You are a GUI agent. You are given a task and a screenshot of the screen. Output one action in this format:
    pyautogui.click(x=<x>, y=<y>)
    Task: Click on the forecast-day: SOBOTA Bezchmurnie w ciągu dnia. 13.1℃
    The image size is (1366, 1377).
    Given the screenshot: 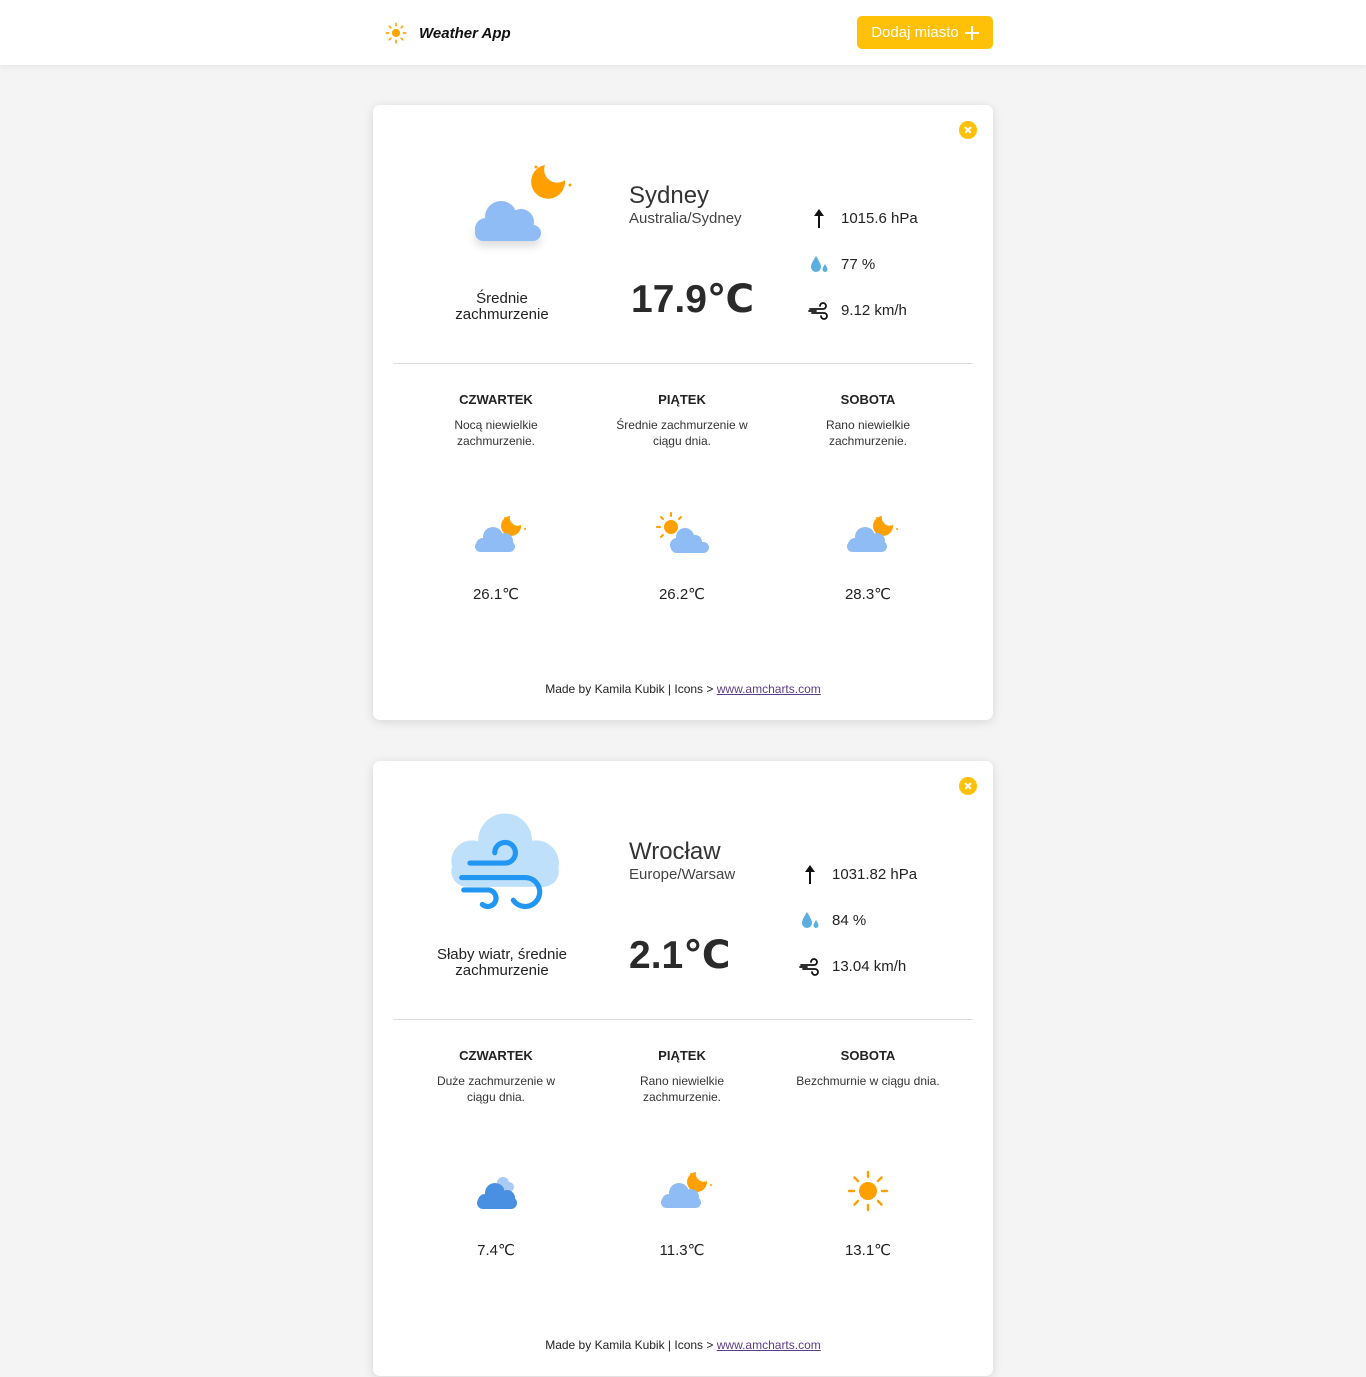 What is the action you would take?
    pyautogui.click(x=868, y=1171)
    